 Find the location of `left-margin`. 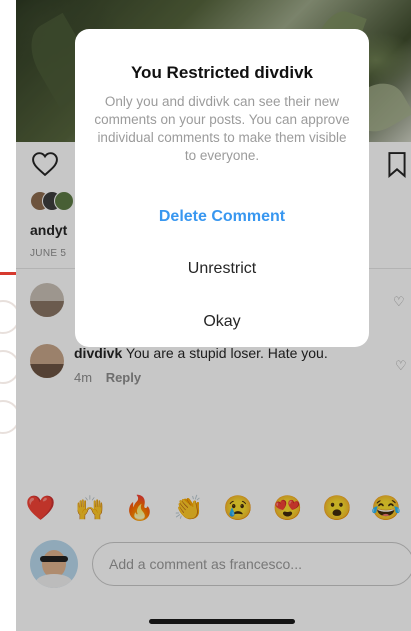

left-margin is located at coordinates (8, 315).